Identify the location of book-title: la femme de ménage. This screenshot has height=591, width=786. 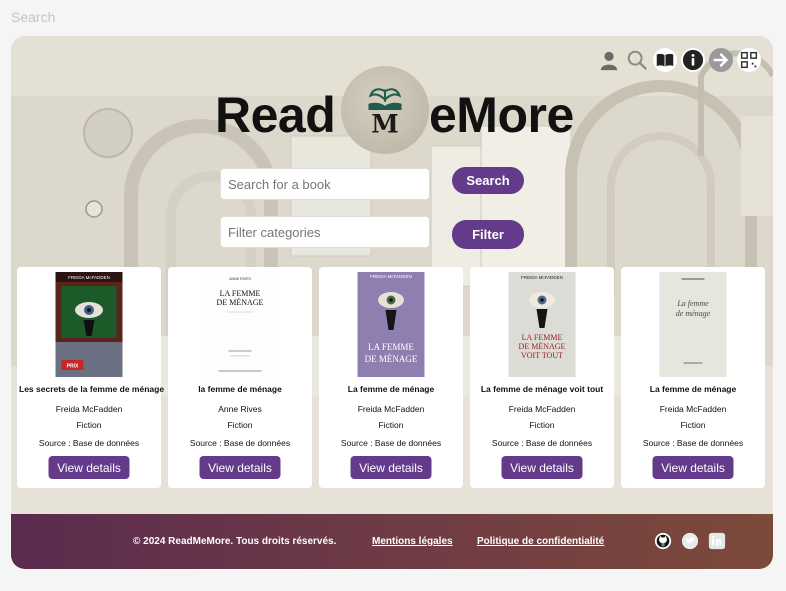
(240, 389).